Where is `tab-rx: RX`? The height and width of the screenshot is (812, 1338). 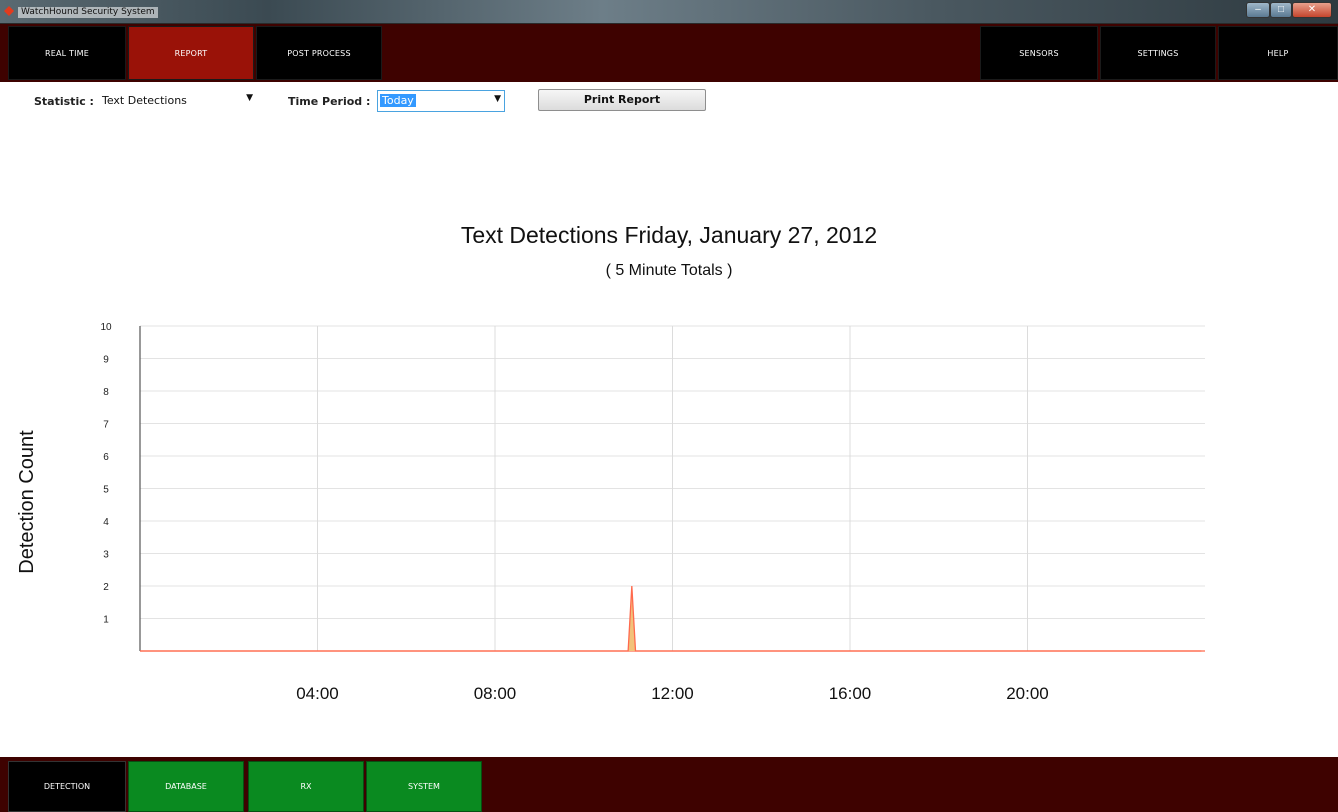 tab-rx: RX is located at coordinates (306, 786).